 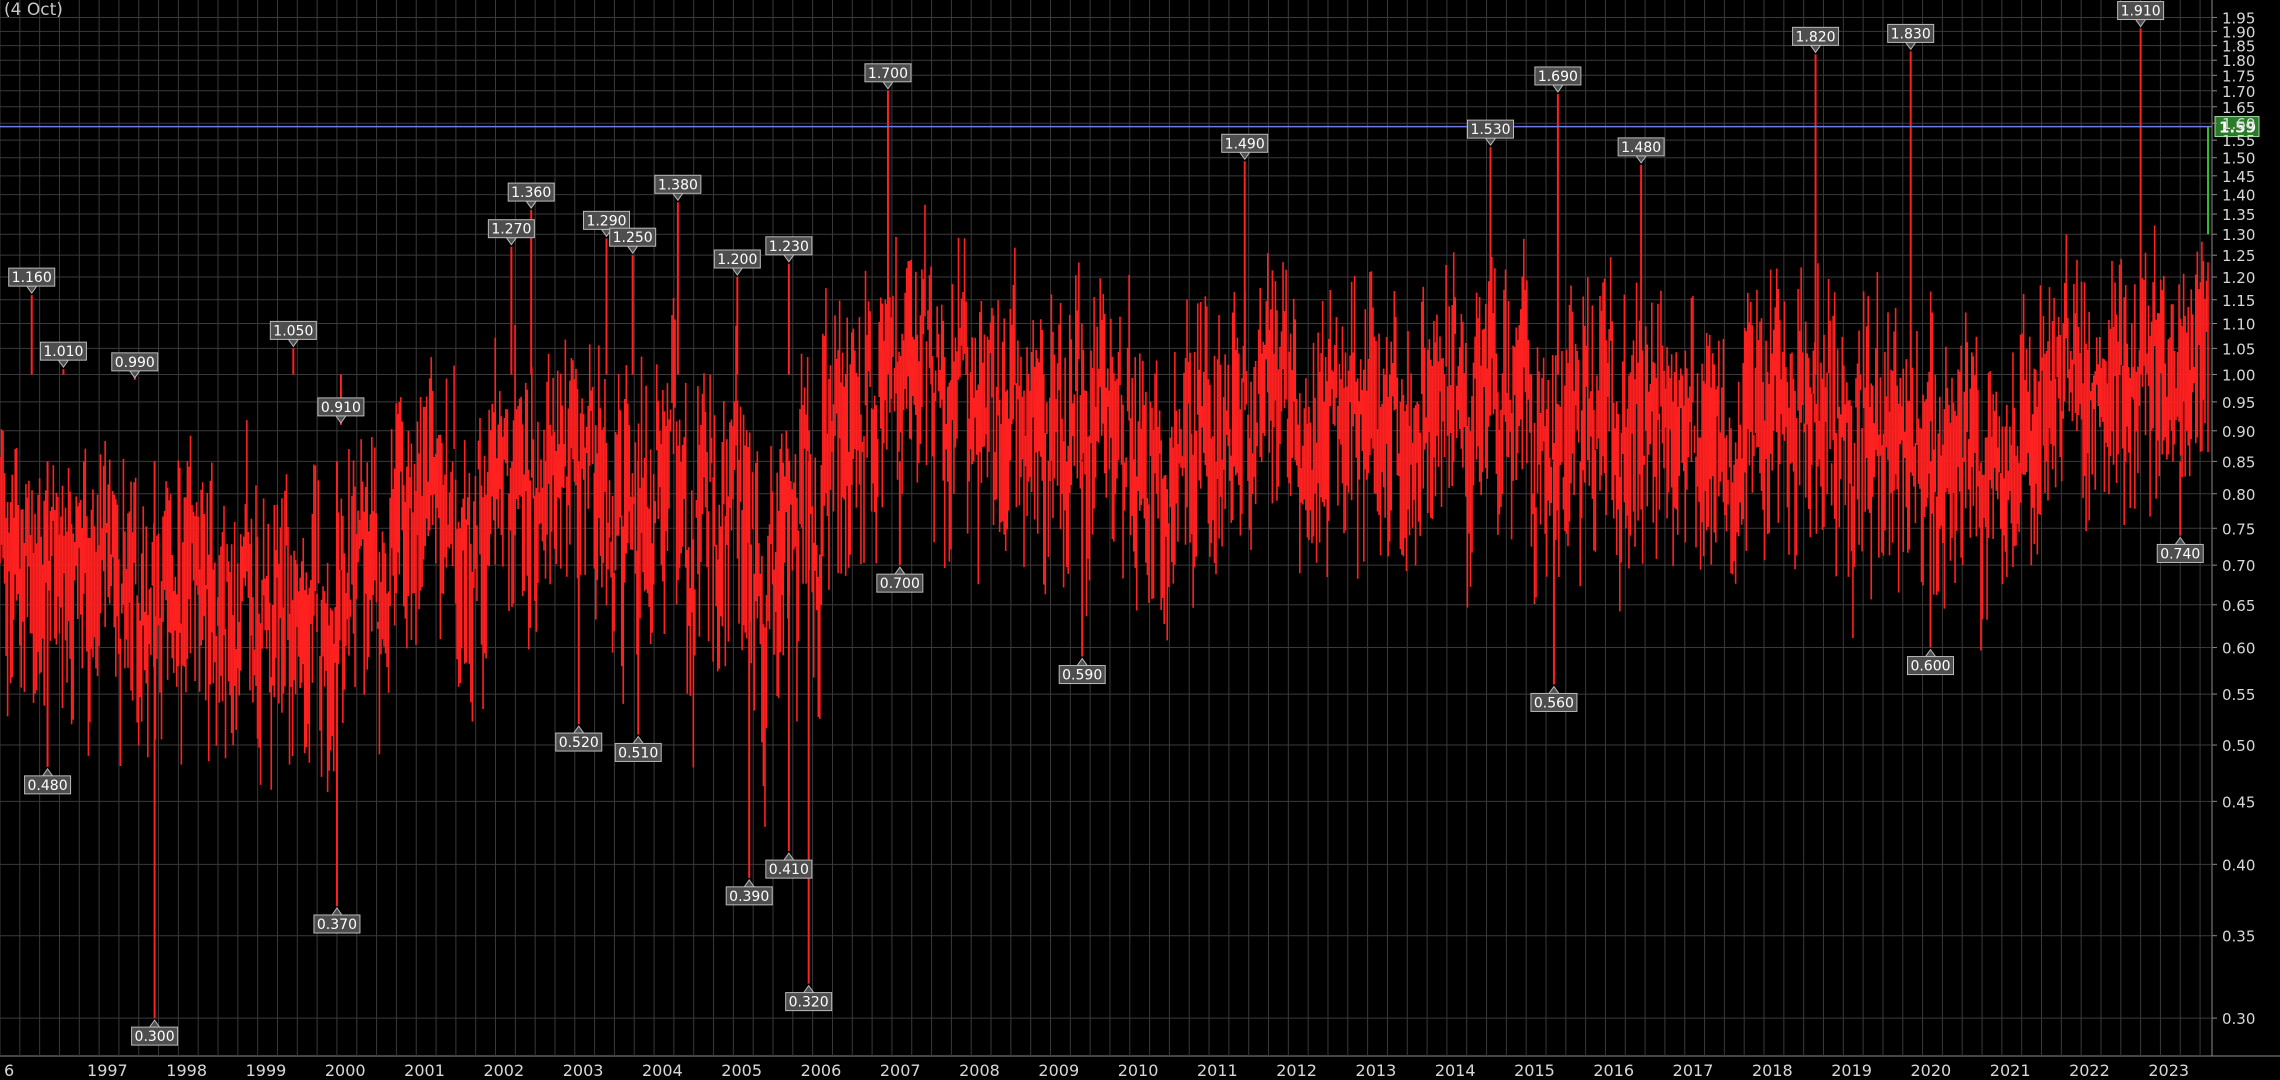 I want to click on high-value-label: 1.830, so click(x=1911, y=34).